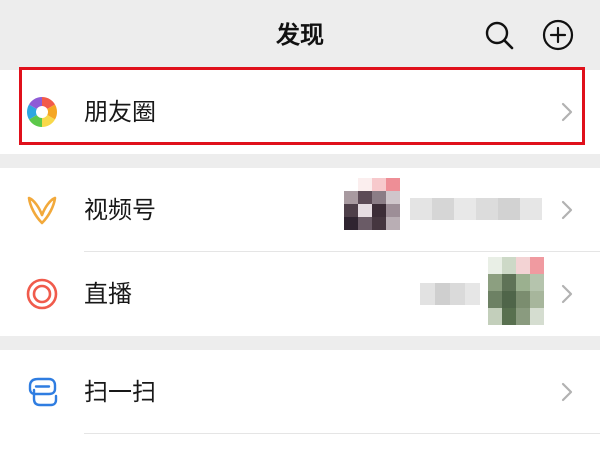 This screenshot has width=600, height=450. What do you see at coordinates (108, 294) in the screenshot?
I see `live-label: 直播` at bounding box center [108, 294].